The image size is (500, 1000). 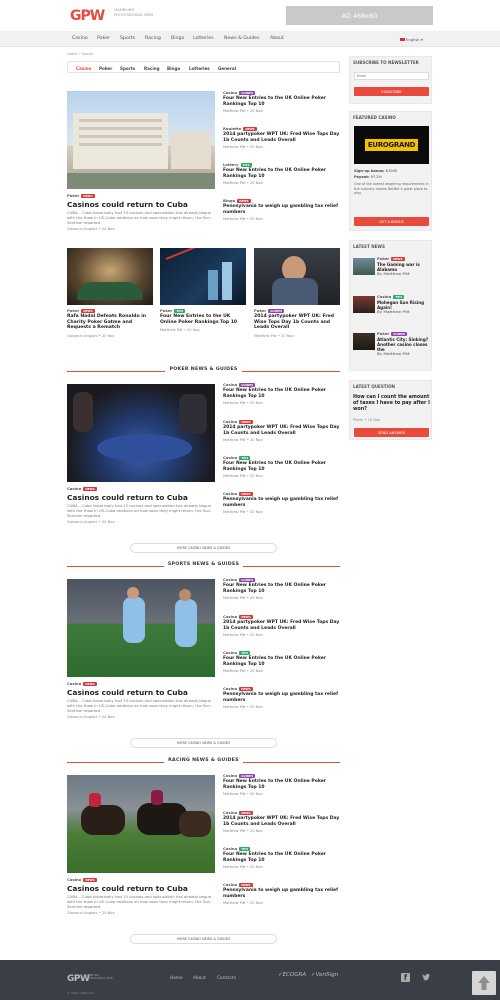 I want to click on facebook-icon: f, so click(x=405, y=977).